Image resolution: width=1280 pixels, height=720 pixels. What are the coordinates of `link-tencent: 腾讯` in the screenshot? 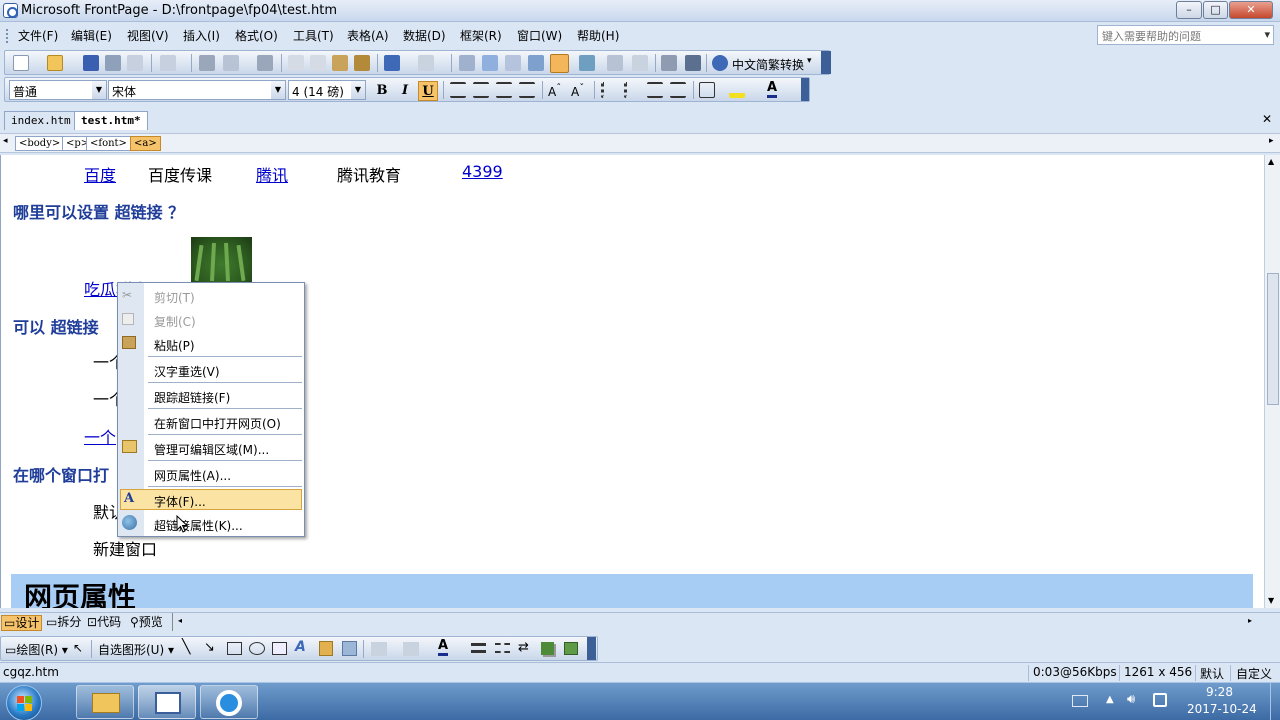 It's located at (272, 174).